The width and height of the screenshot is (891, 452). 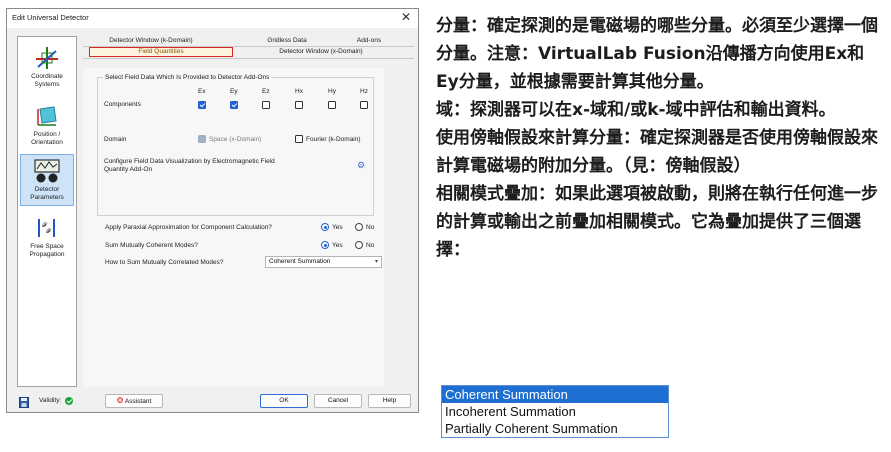 I want to click on nav-label-line2: Orientation, so click(x=47, y=142).